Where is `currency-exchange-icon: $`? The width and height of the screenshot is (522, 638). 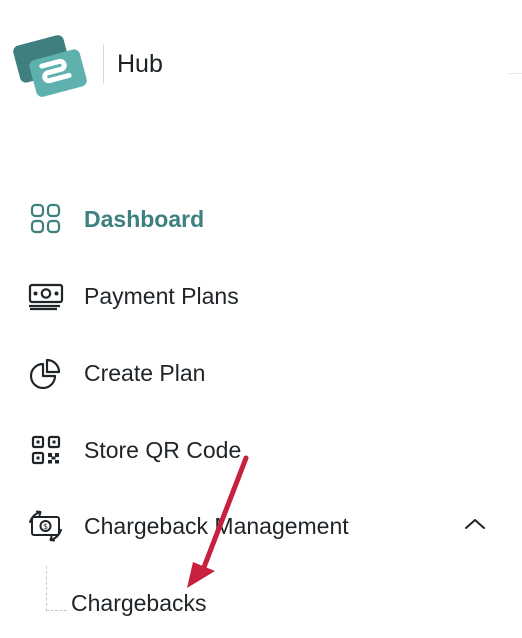
currency-exchange-icon: $ is located at coordinates (45, 526).